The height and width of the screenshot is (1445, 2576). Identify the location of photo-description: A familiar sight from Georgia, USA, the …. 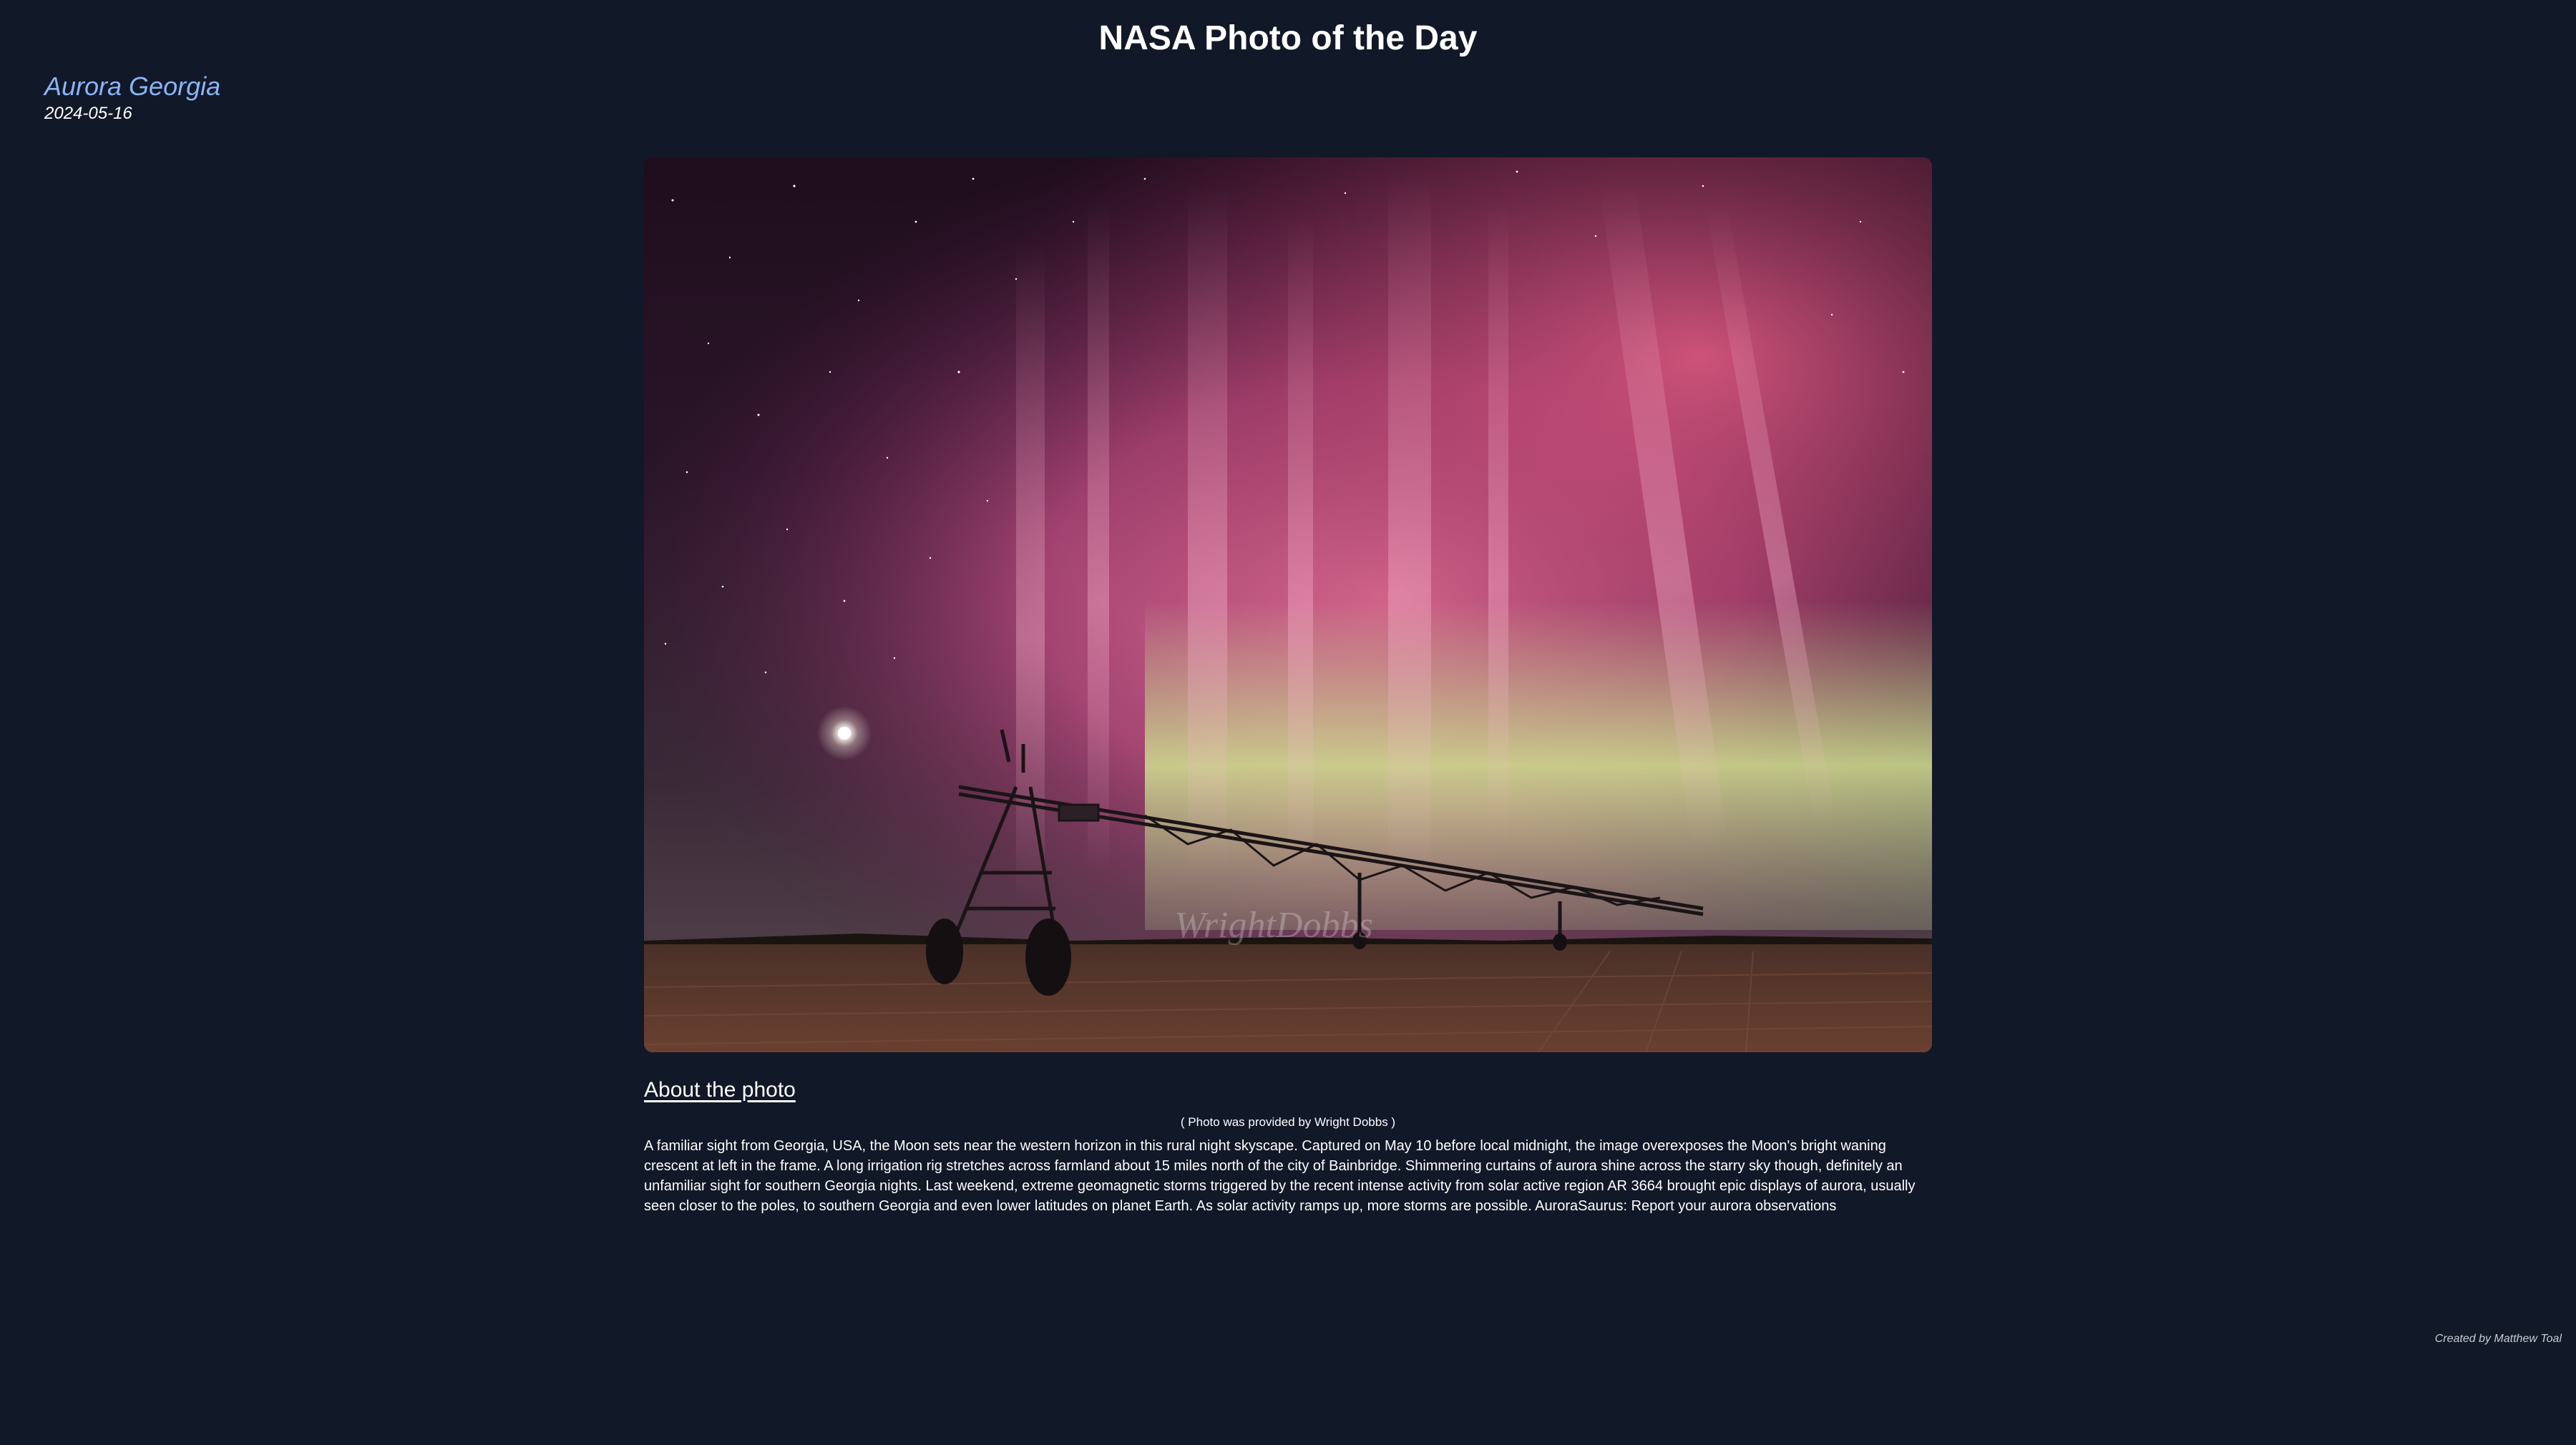
(1280, 1176).